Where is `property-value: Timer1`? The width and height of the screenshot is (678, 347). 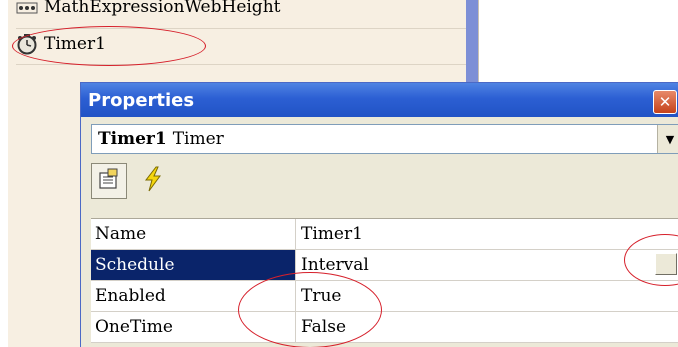
property-value: Timer1 is located at coordinates (487, 234).